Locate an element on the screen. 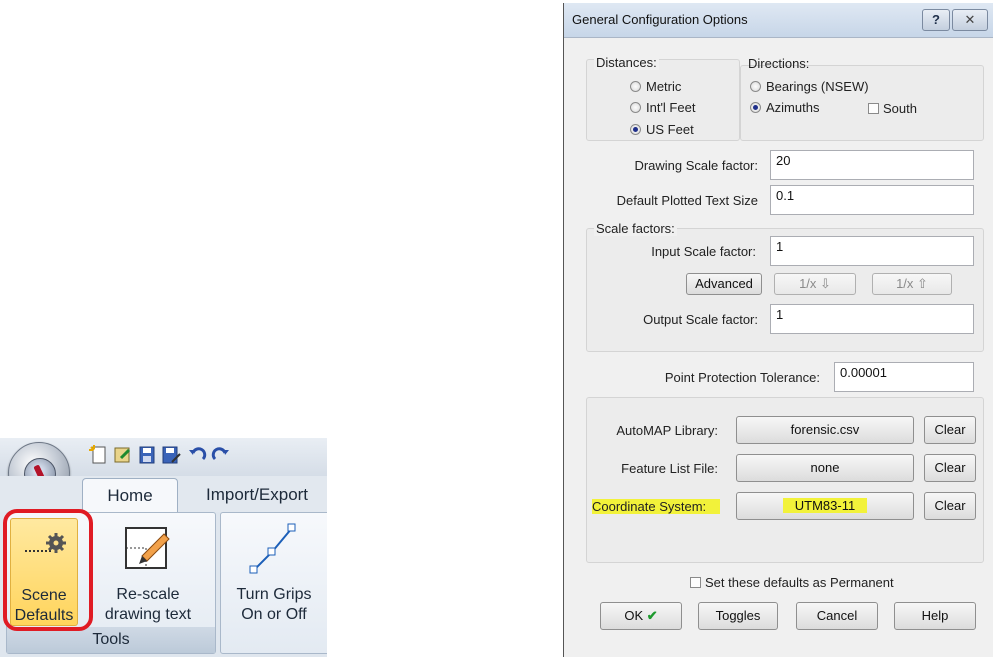 Image resolution: width=993 pixels, height=657 pixels. radio-azimuths-label: Azimuths is located at coordinates (793, 107).